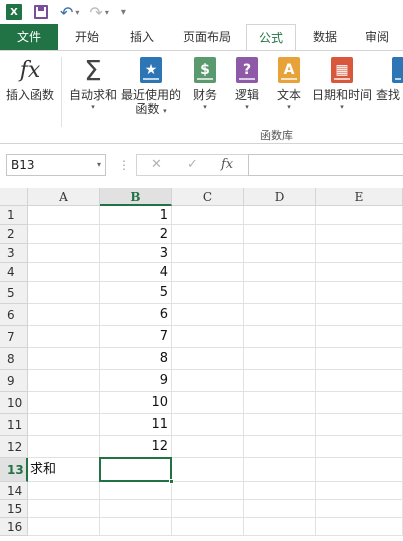 The width and height of the screenshot is (403, 541). I want to click on cell-a8, so click(64, 359).